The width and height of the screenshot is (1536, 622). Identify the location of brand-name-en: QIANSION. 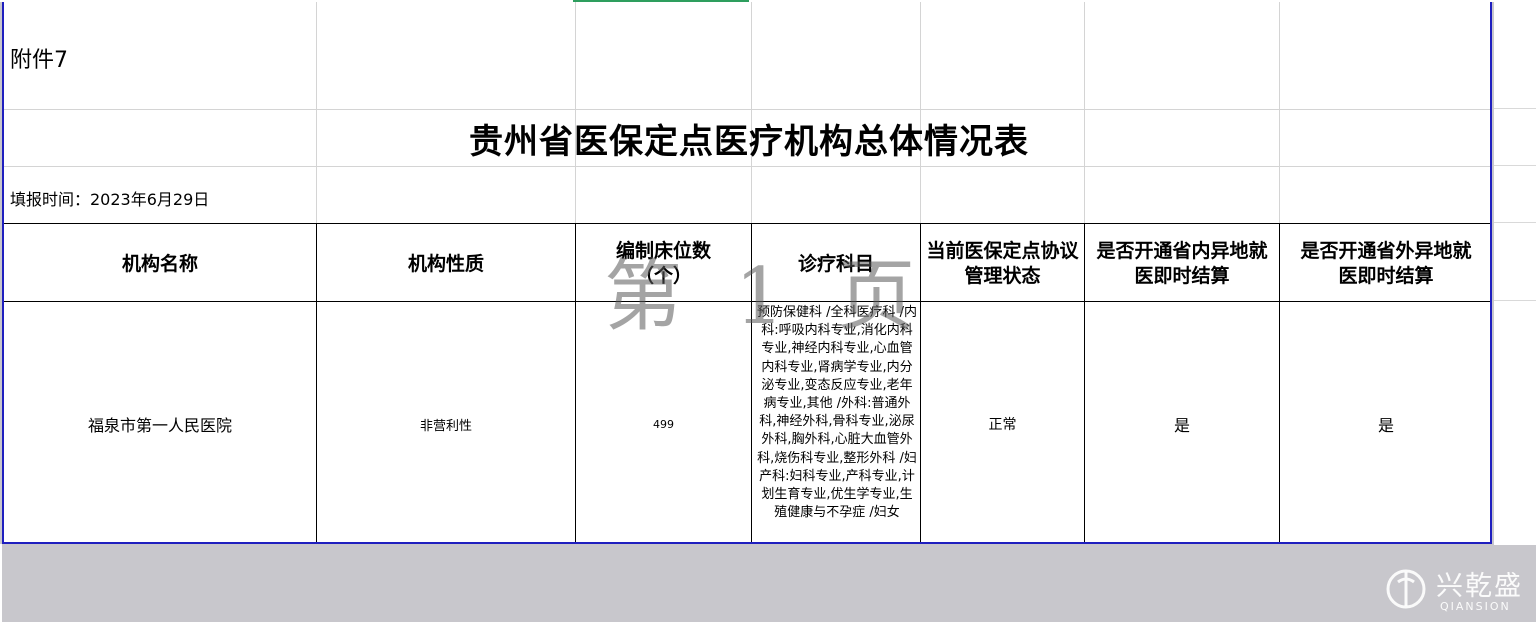
(1475, 606).